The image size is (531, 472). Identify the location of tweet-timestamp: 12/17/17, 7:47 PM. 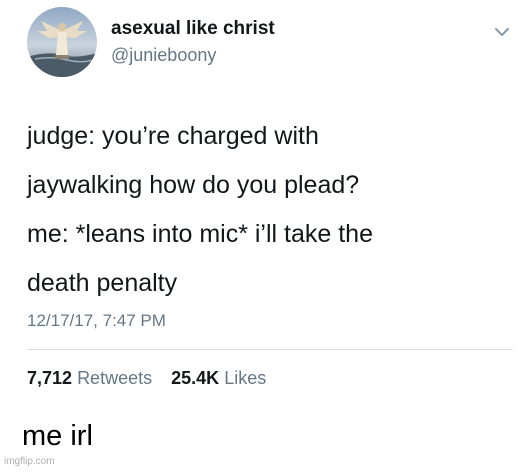
(96, 321).